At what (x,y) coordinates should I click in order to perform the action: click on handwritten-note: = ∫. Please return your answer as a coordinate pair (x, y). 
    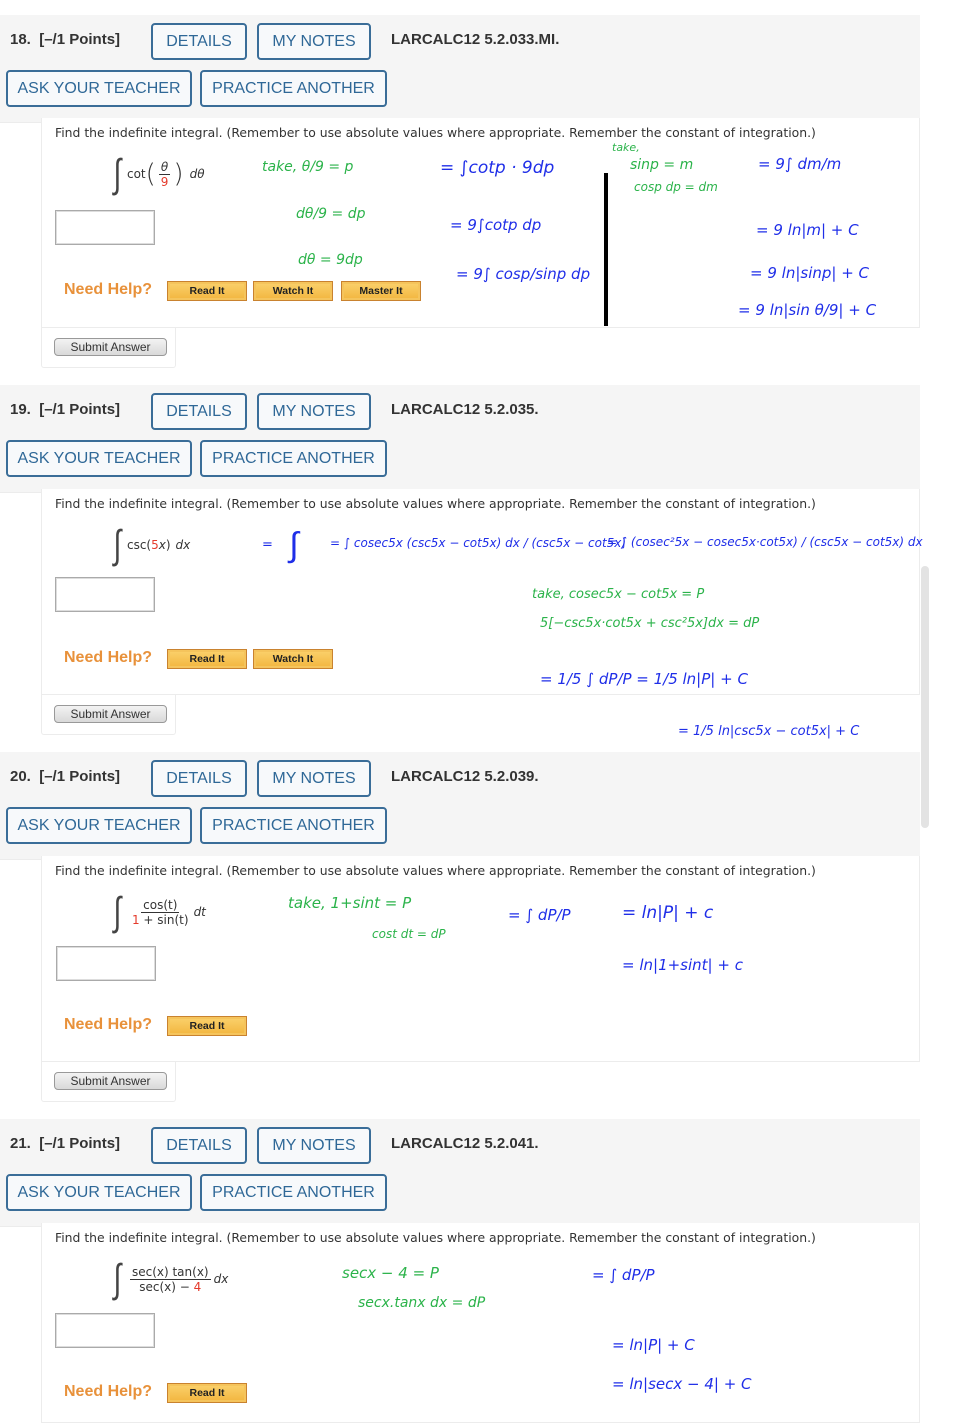
    Looking at the image, I should click on (280, 545).